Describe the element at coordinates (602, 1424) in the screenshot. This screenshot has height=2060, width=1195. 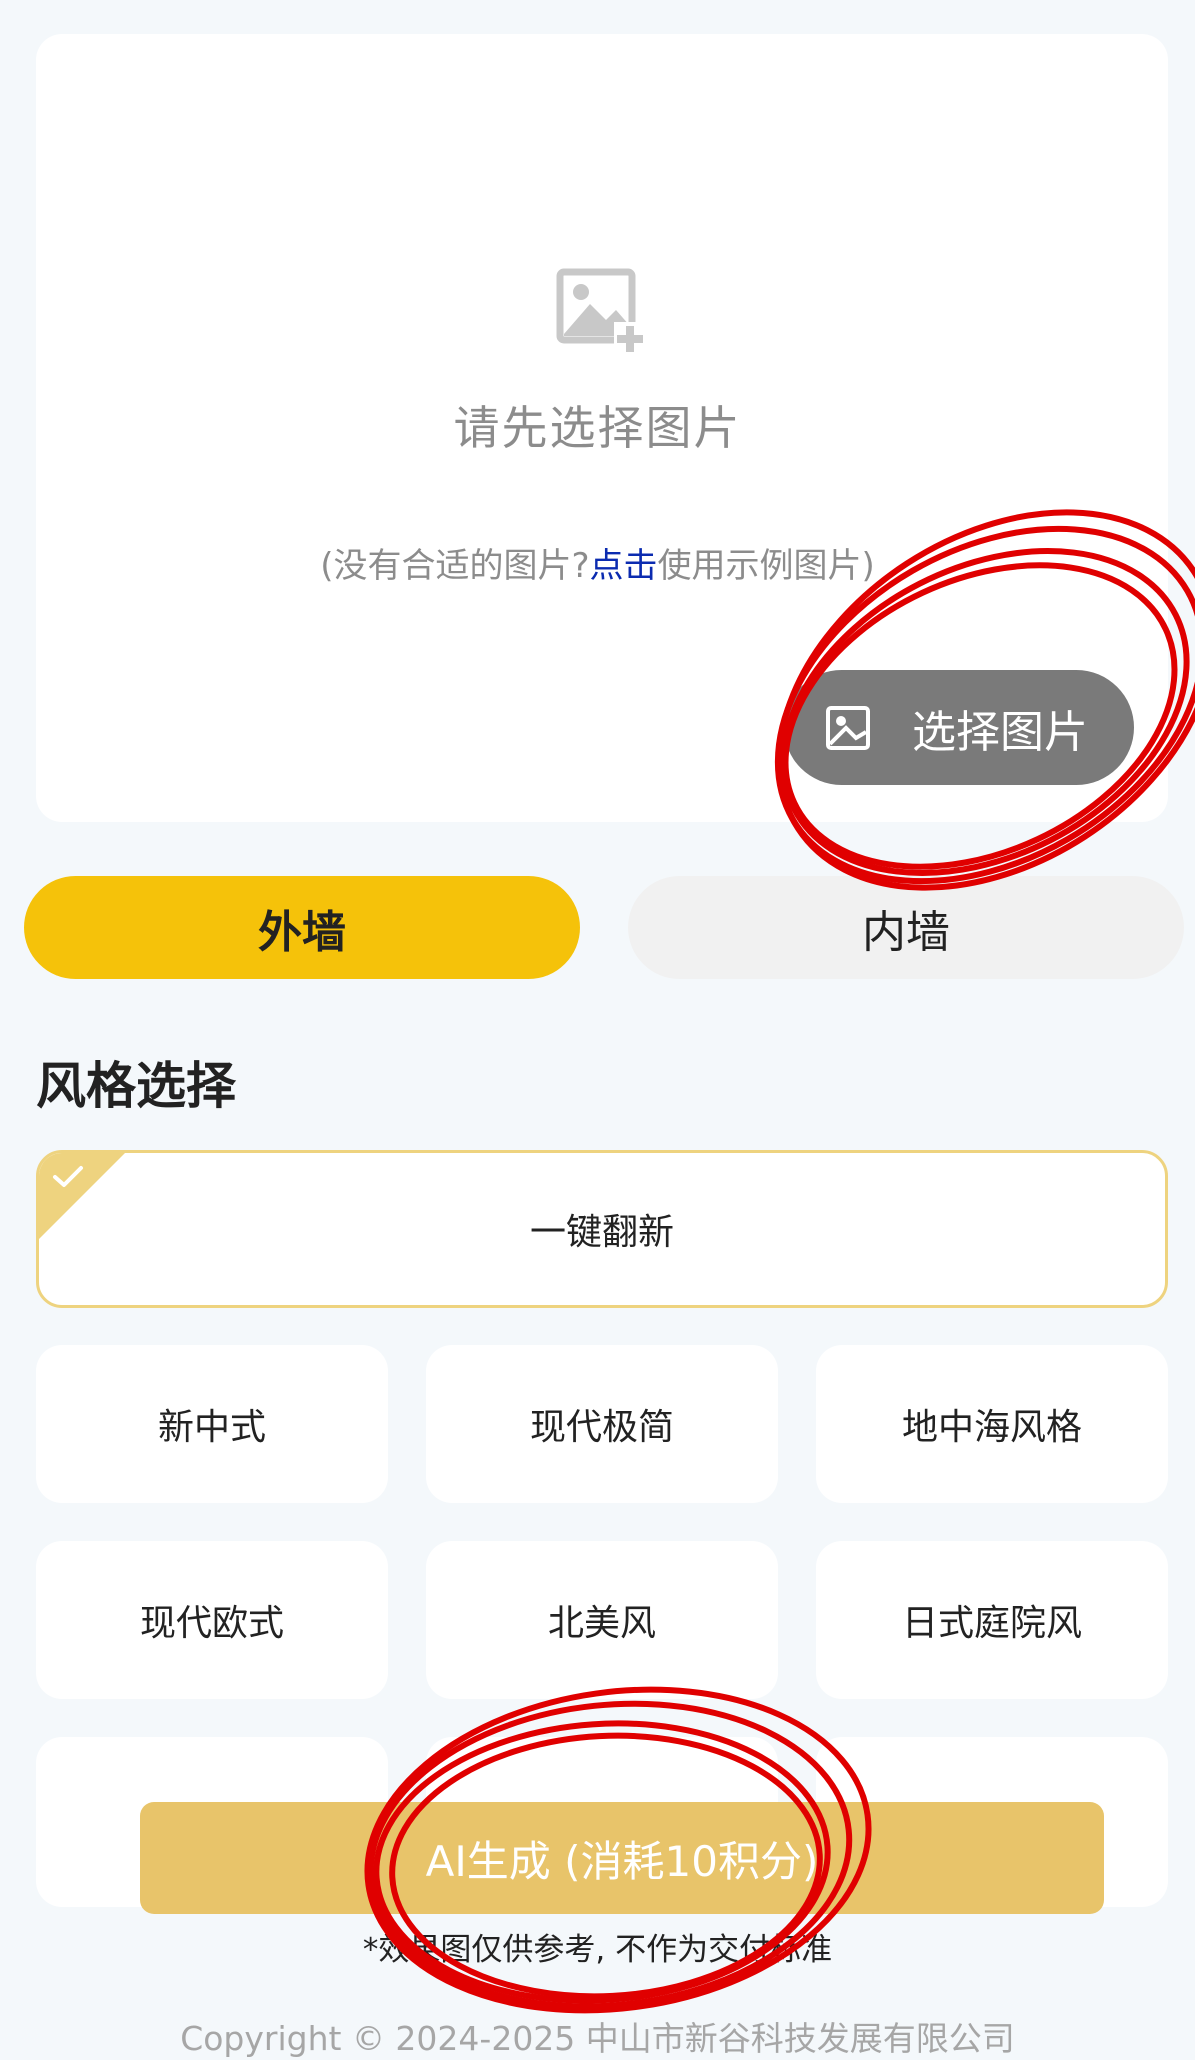
I see `style-option: 现代极简` at that location.